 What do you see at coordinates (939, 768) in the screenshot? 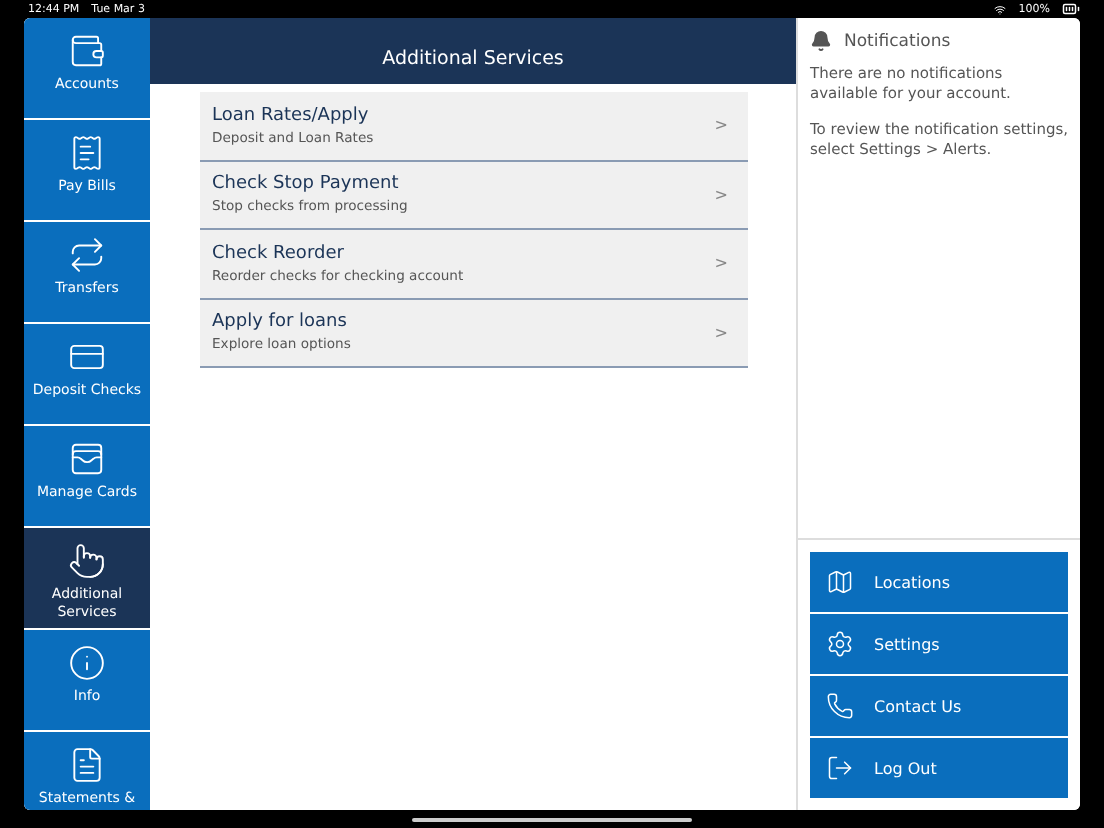
I see `action-button: Log Out` at bounding box center [939, 768].